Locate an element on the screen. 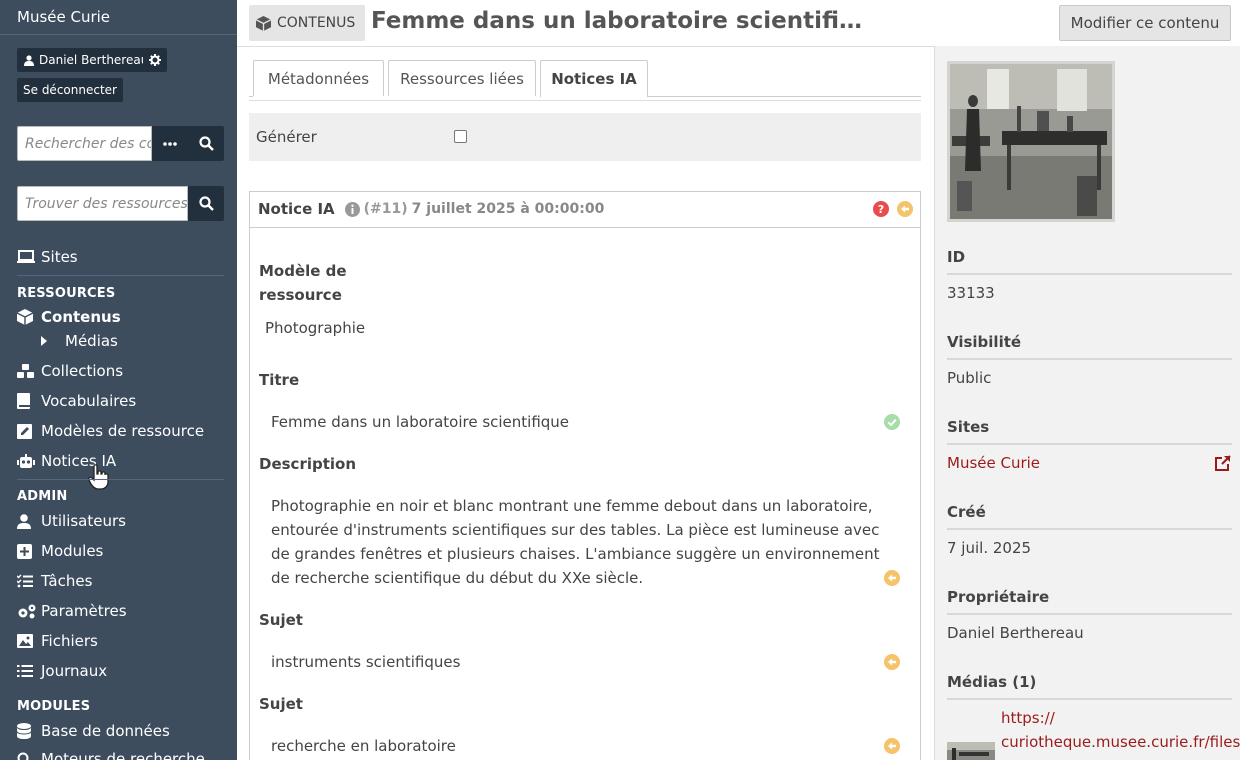 The image size is (1240, 760). notice-date: 7 juillet 2025 à 00:00:00 is located at coordinates (508, 209).